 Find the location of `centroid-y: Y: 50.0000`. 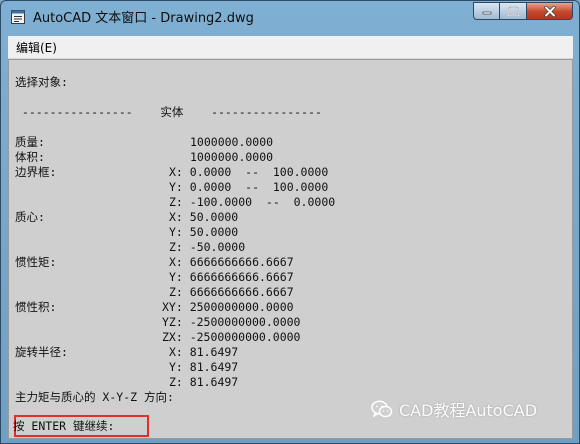

centroid-y: Y: 50.0000 is located at coordinates (204, 232).